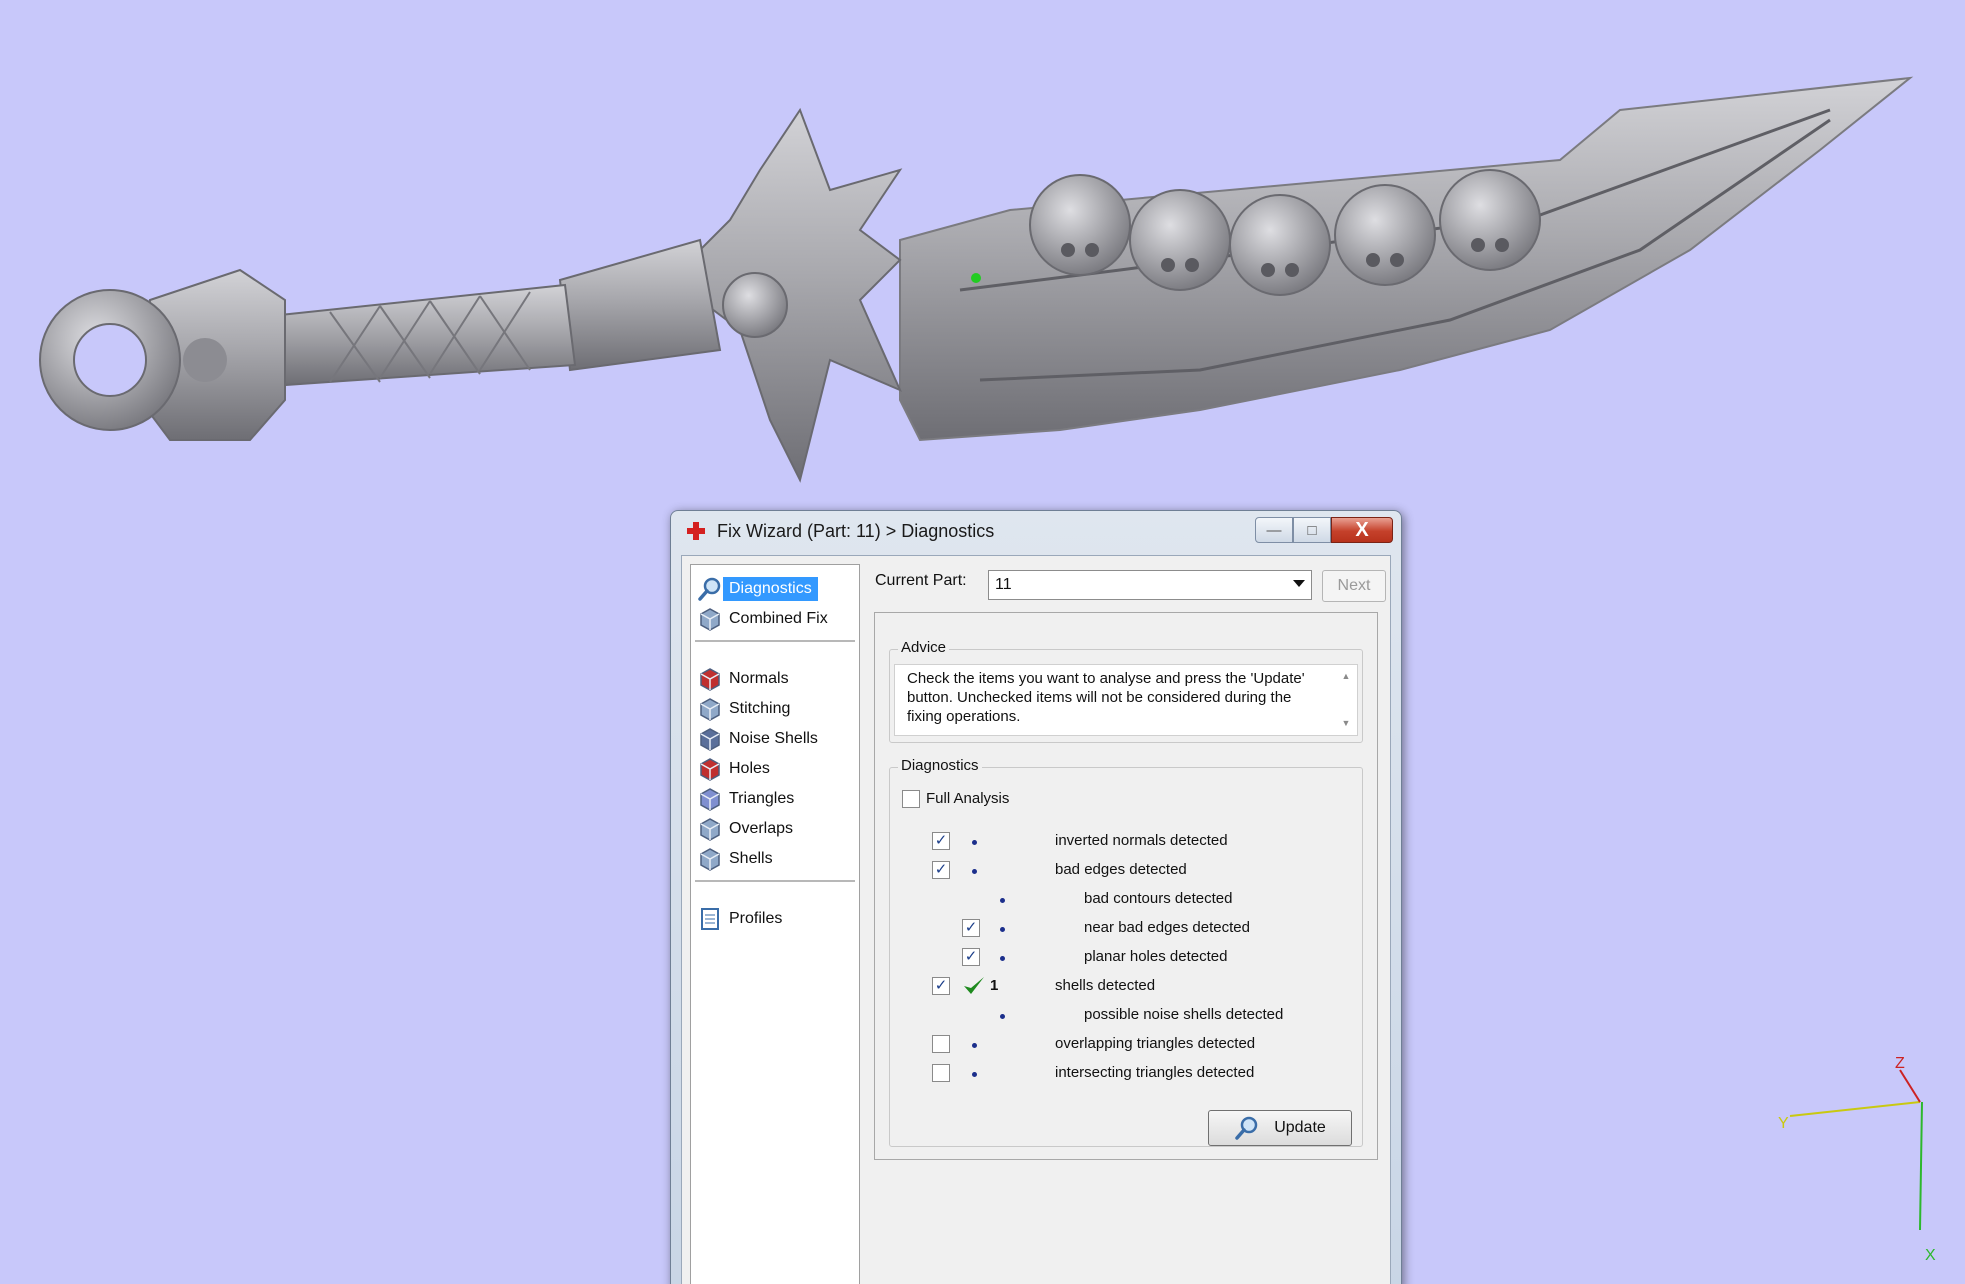 Image resolution: width=1965 pixels, height=1284 pixels. Describe the element at coordinates (1003, 584) in the screenshot. I see `current-part-value: 11` at that location.